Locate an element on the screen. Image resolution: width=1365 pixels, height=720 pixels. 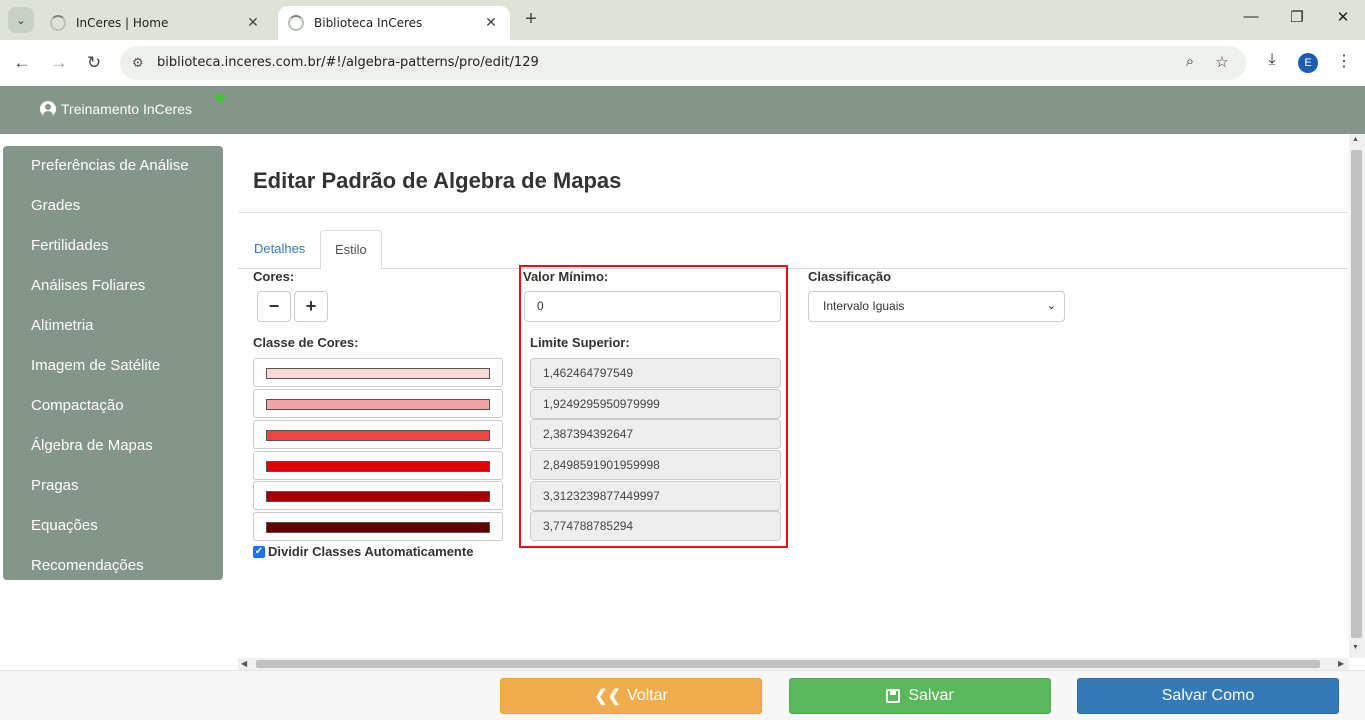
classificacao-label: Classificação is located at coordinates (850, 276).